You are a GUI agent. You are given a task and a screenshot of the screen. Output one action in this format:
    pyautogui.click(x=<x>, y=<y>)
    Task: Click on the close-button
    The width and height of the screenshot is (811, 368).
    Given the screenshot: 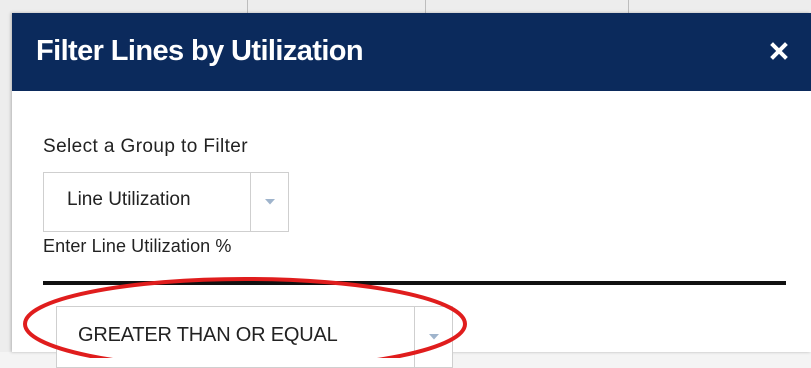 What is the action you would take?
    pyautogui.click(x=779, y=51)
    